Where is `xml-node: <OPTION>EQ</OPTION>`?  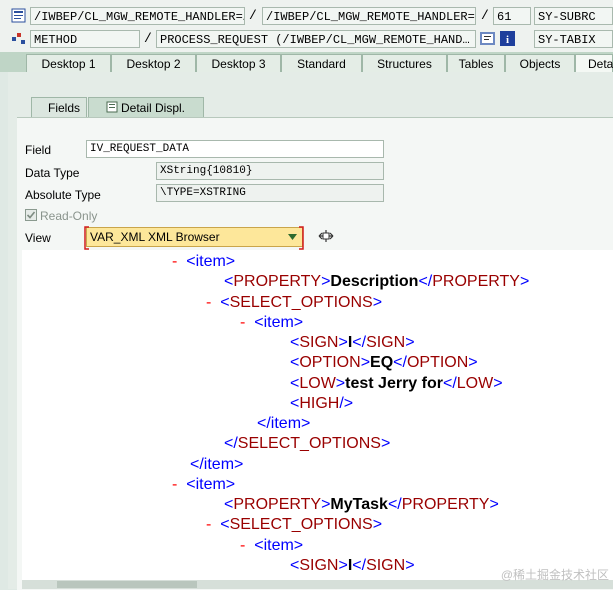 xml-node: <OPTION>EQ</OPTION> is located at coordinates (384, 362).